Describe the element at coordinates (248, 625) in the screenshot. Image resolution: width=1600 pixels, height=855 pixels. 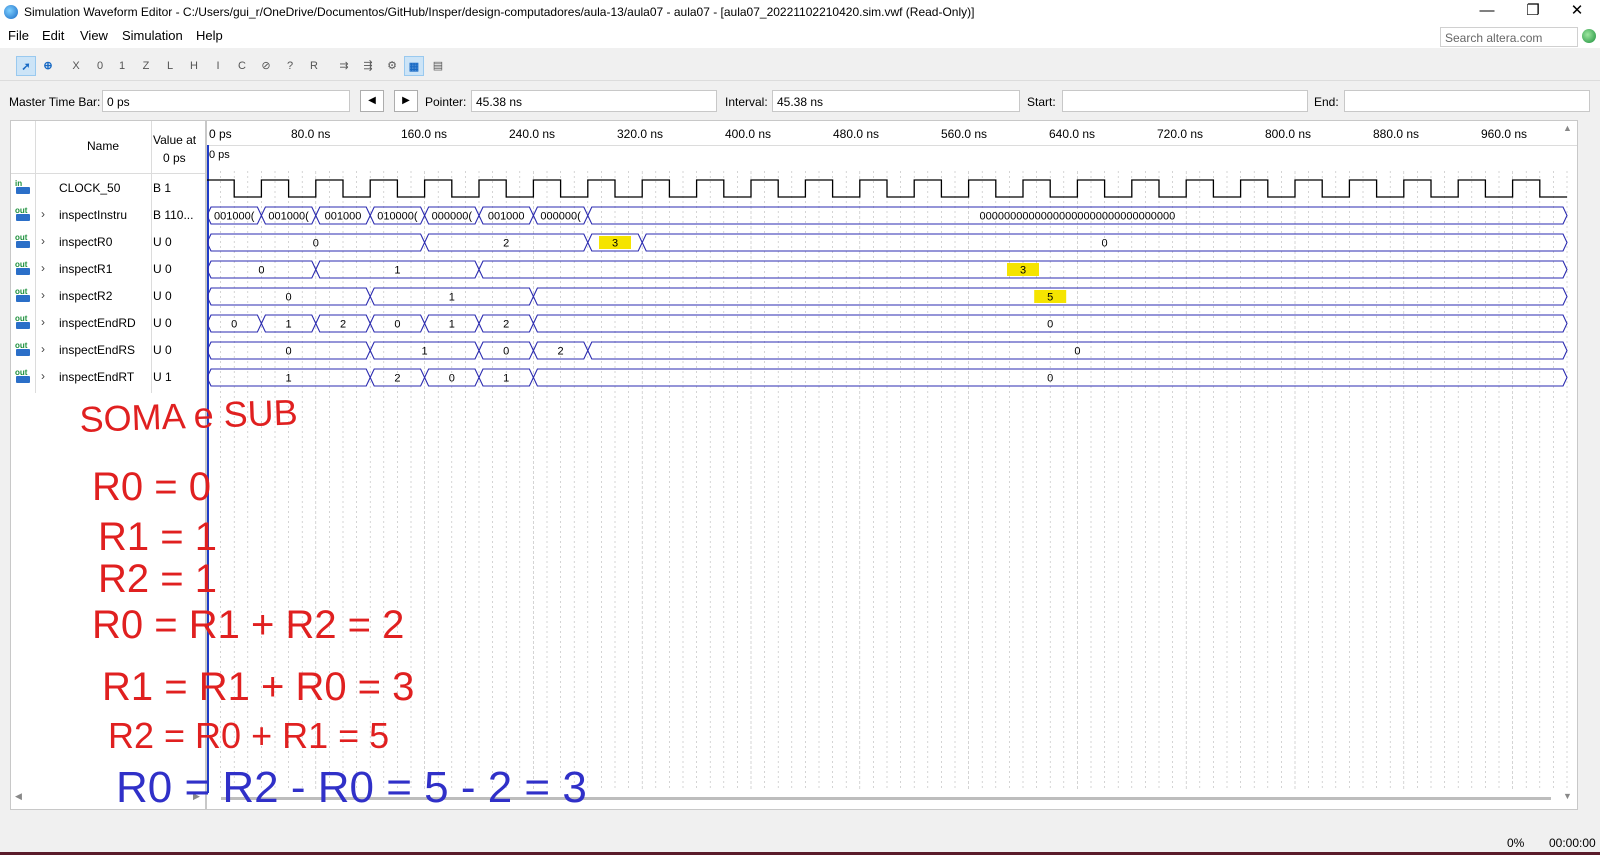
I see `annotation-red: R0 = R1 + R2 = 2` at that location.